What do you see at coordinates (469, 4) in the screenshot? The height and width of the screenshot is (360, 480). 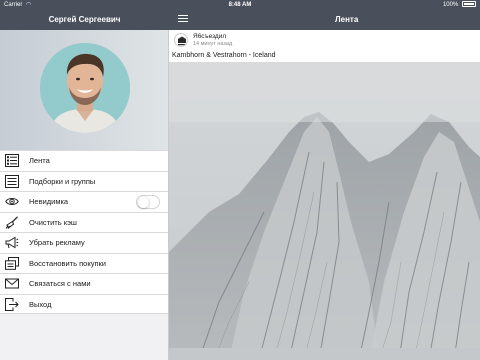 I see `battery-icon` at bounding box center [469, 4].